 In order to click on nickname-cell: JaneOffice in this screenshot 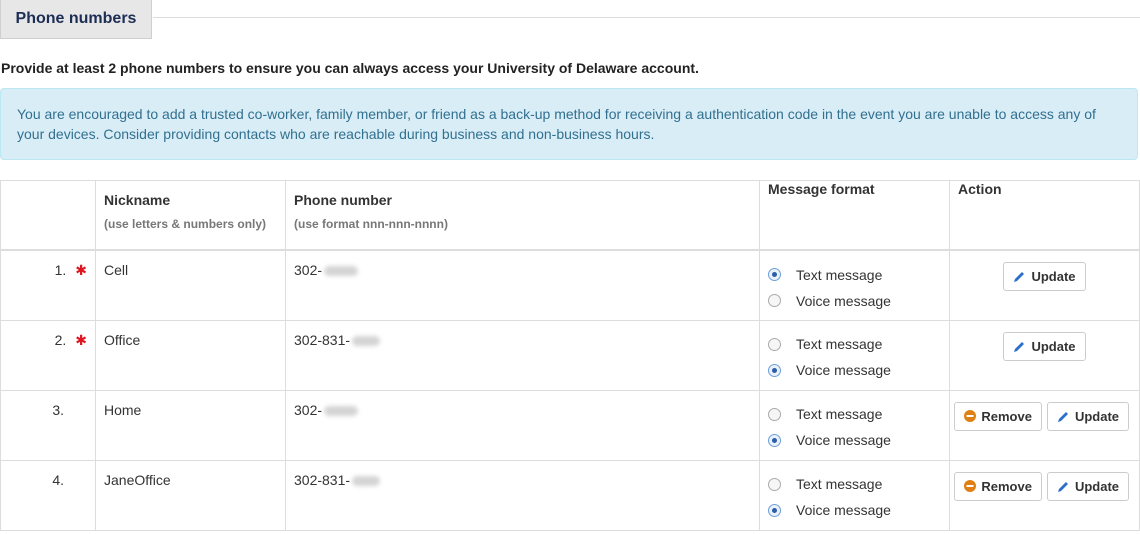, I will do `click(190, 495)`.